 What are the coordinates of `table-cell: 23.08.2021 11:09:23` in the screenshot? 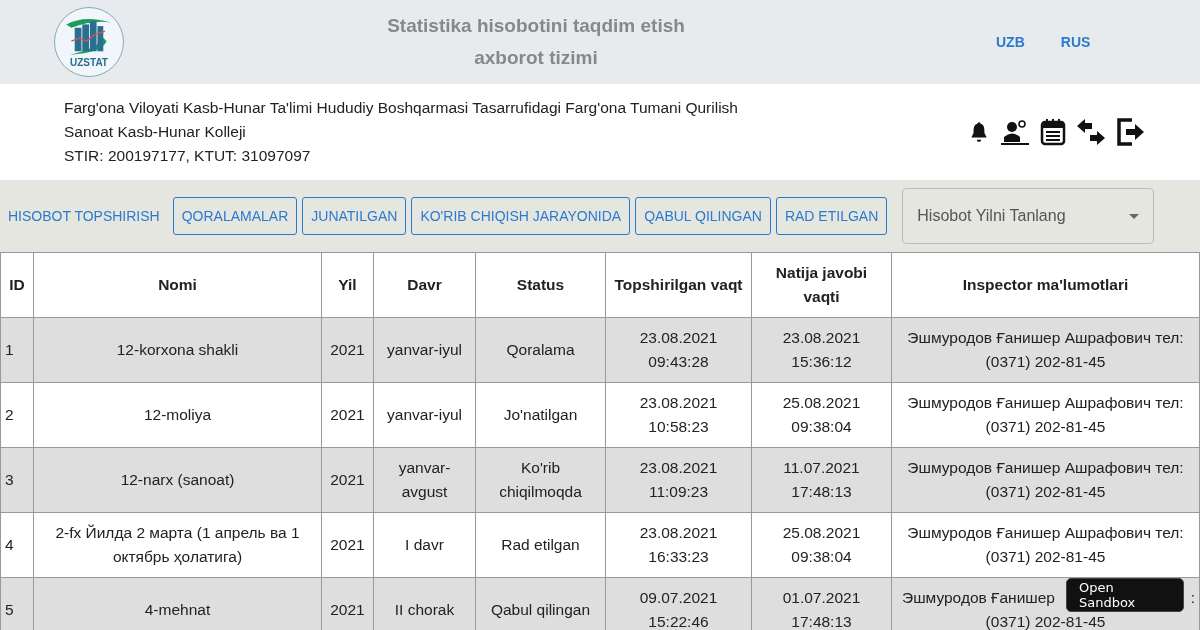 It's located at (678, 480).